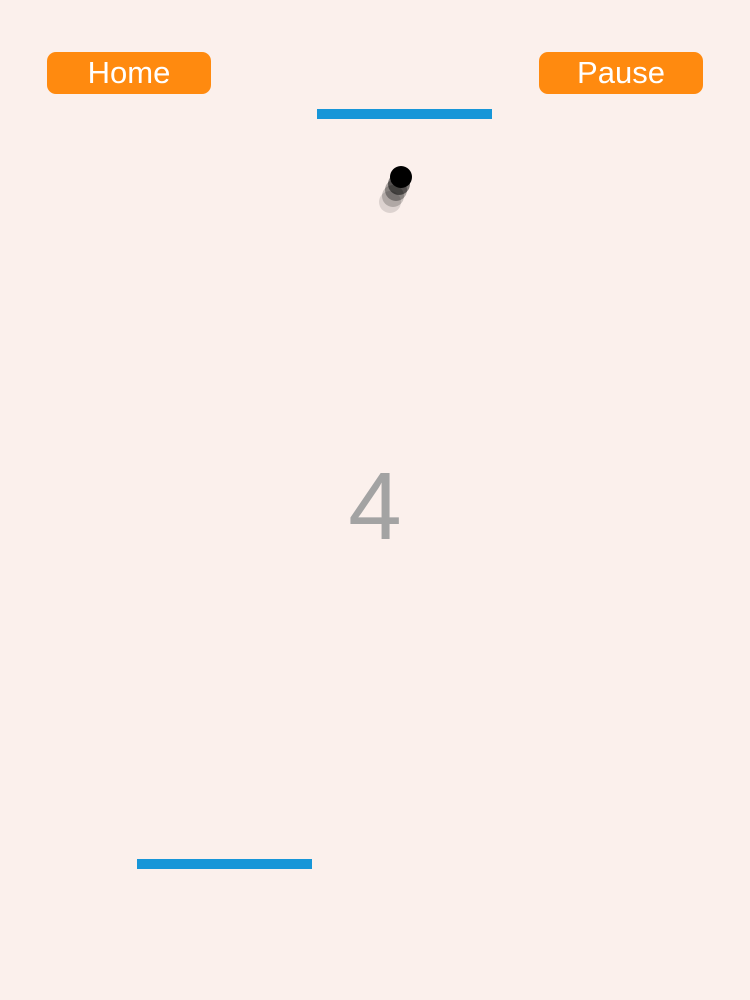 The height and width of the screenshot is (1000, 750). I want to click on bottom-paddle, so click(224, 864).